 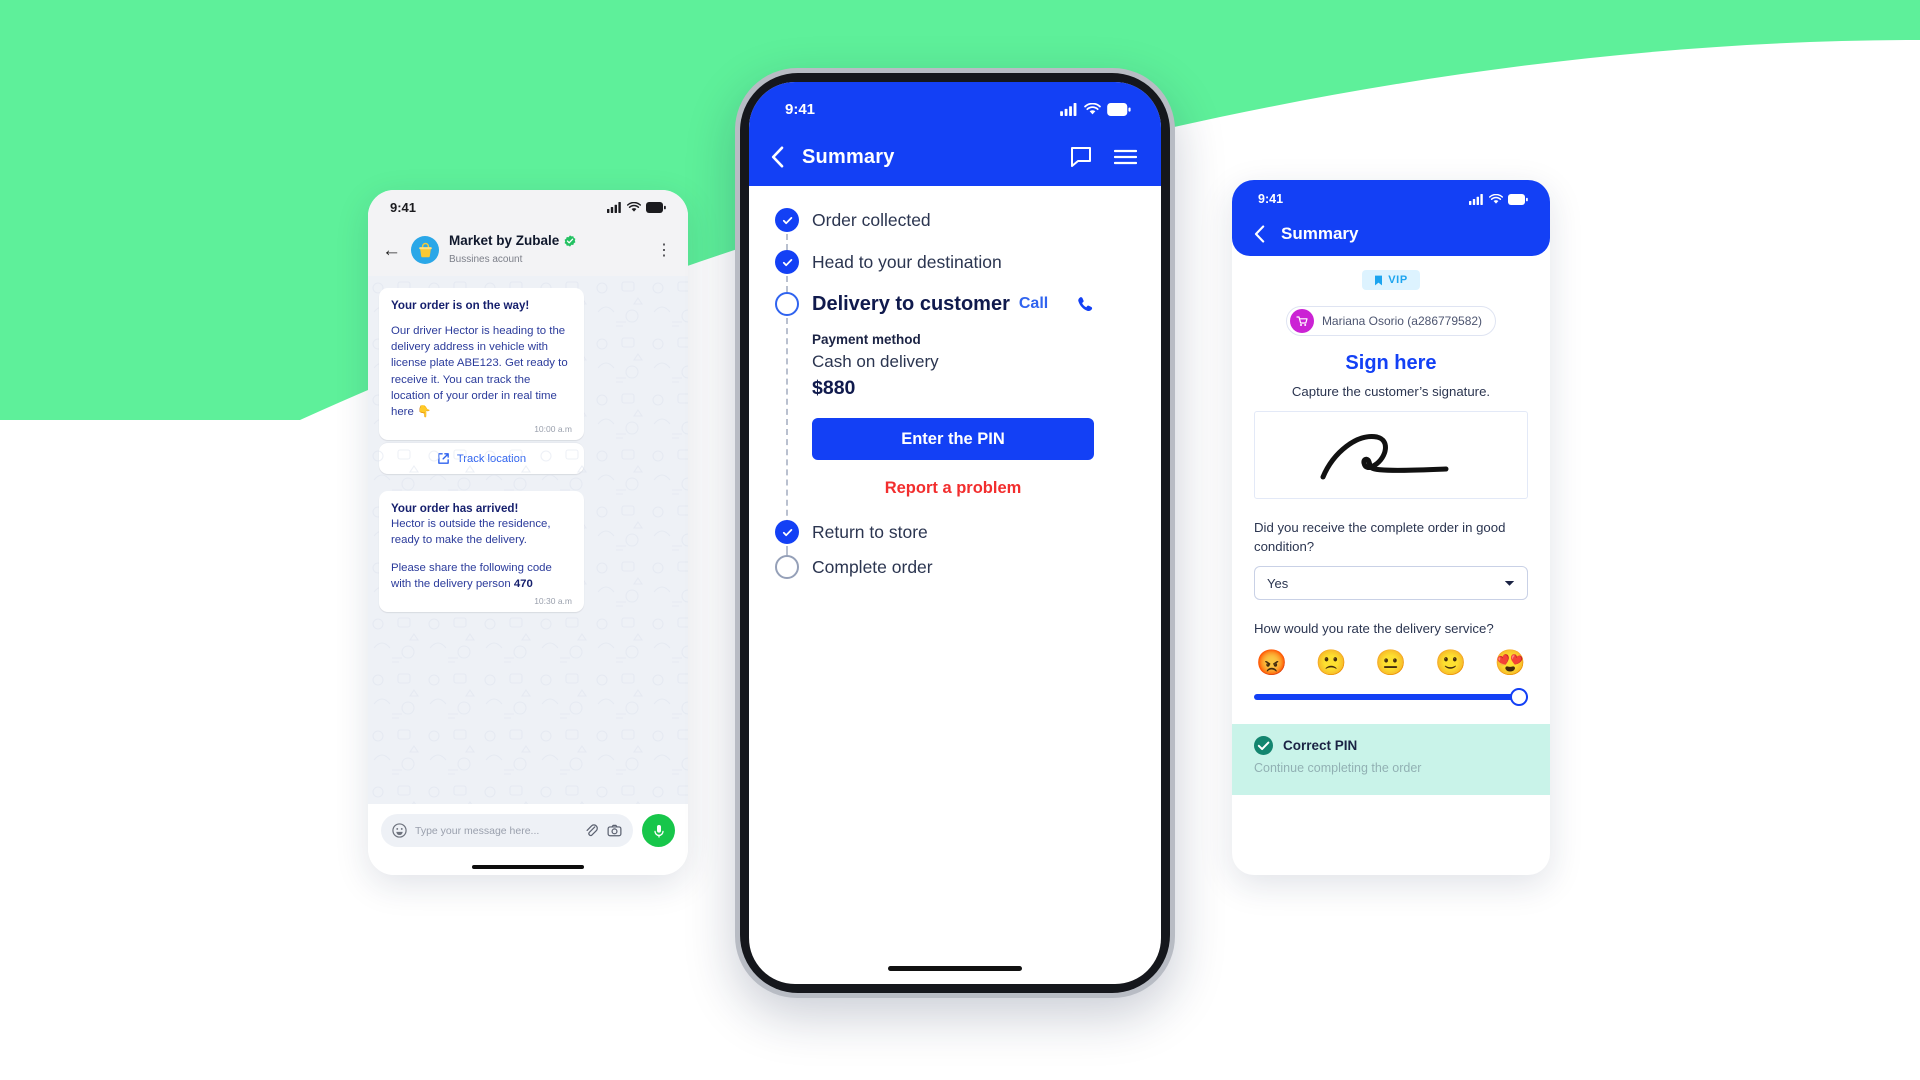 I want to click on report-problem-link: Report a problem, so click(x=953, y=488).